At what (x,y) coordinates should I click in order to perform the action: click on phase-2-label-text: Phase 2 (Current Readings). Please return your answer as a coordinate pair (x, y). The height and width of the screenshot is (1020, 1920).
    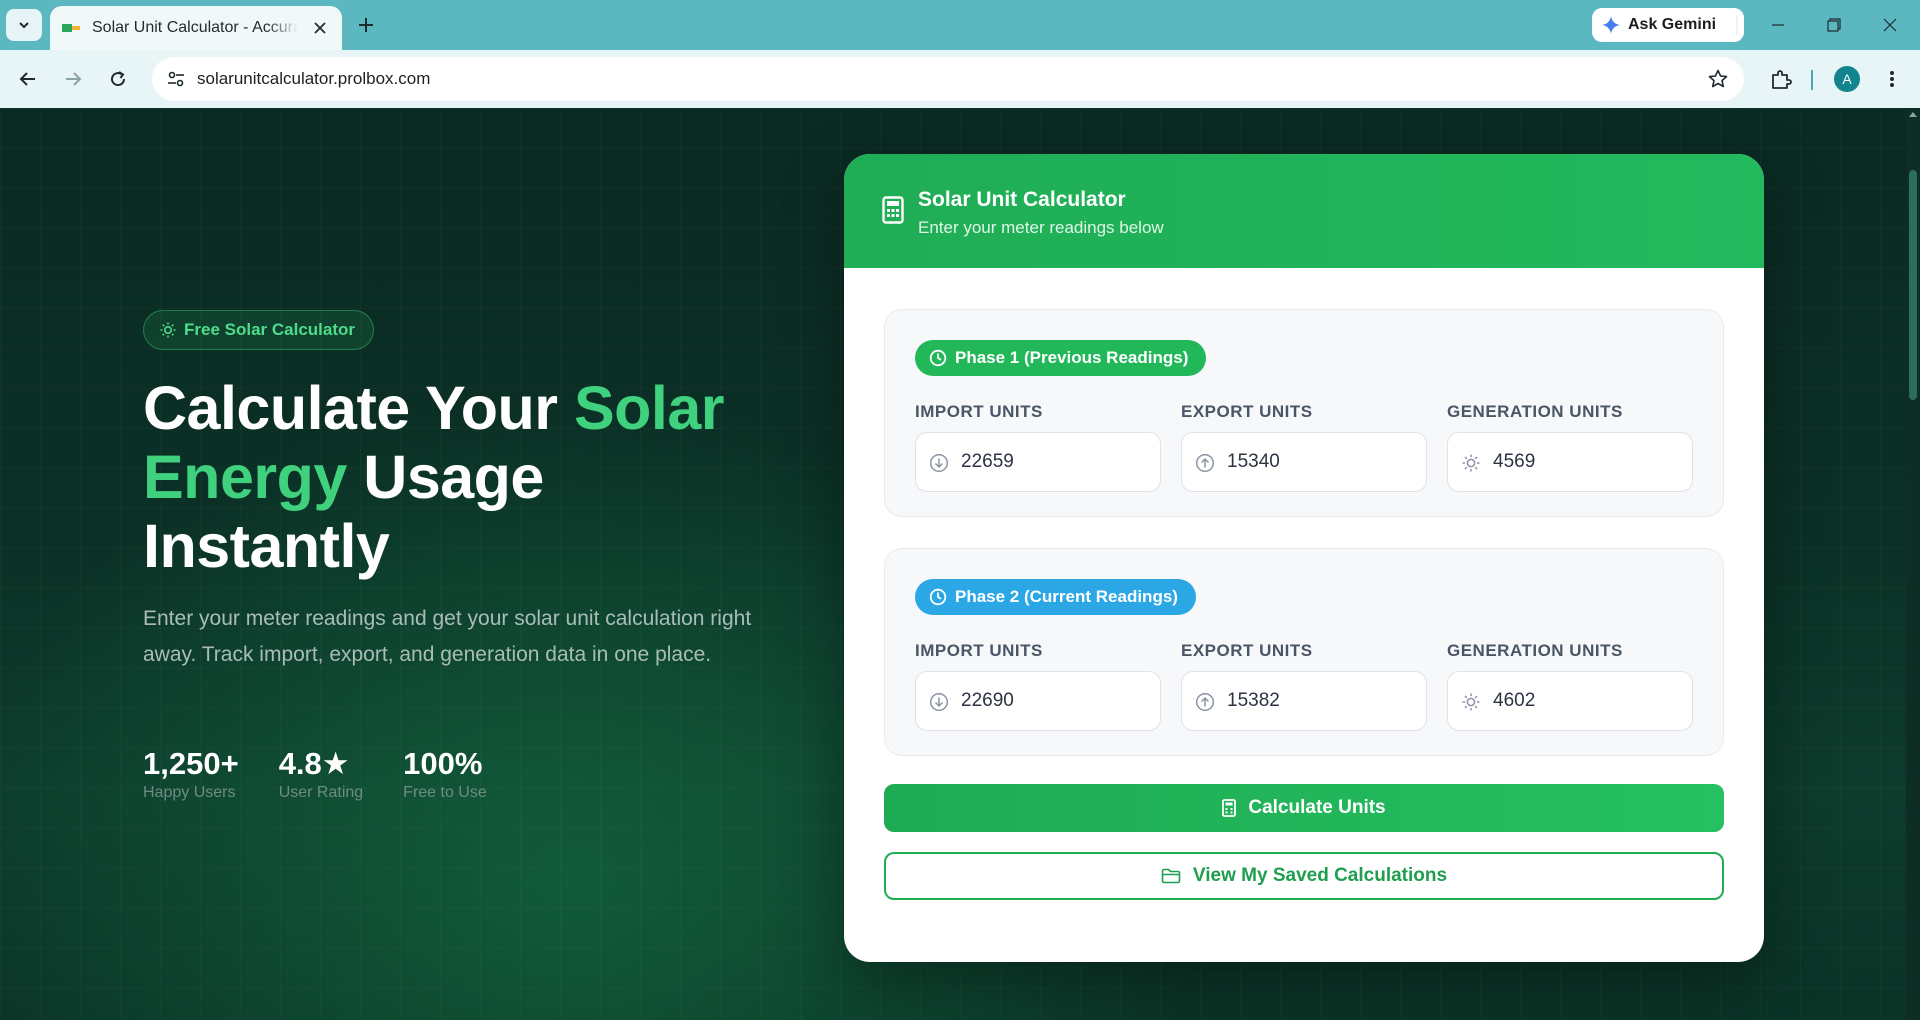
    Looking at the image, I should click on (1066, 596).